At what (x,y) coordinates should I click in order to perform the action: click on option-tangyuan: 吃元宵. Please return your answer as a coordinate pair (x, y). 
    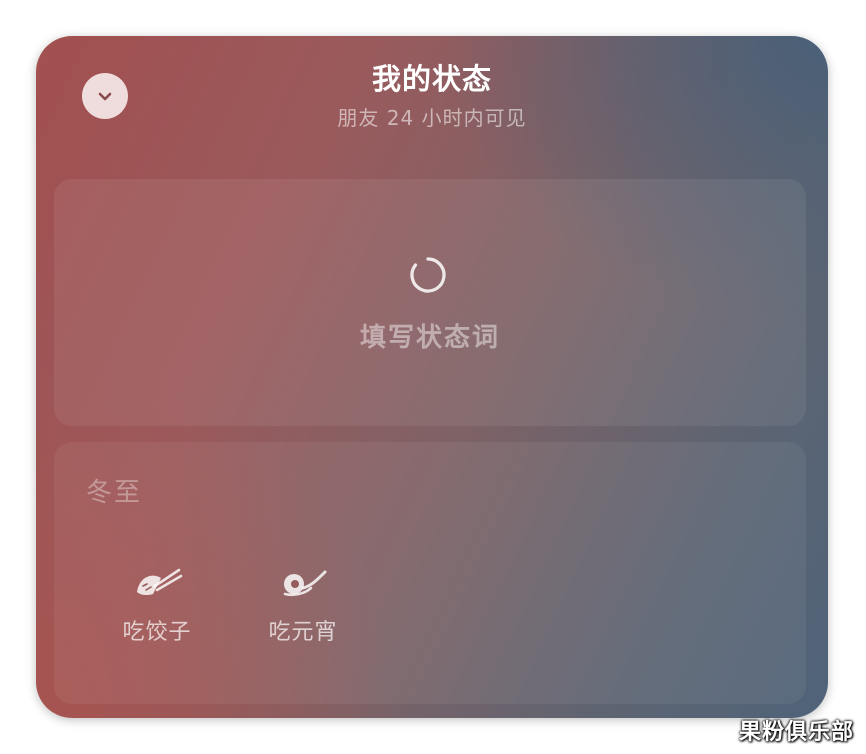
    Looking at the image, I should click on (303, 610).